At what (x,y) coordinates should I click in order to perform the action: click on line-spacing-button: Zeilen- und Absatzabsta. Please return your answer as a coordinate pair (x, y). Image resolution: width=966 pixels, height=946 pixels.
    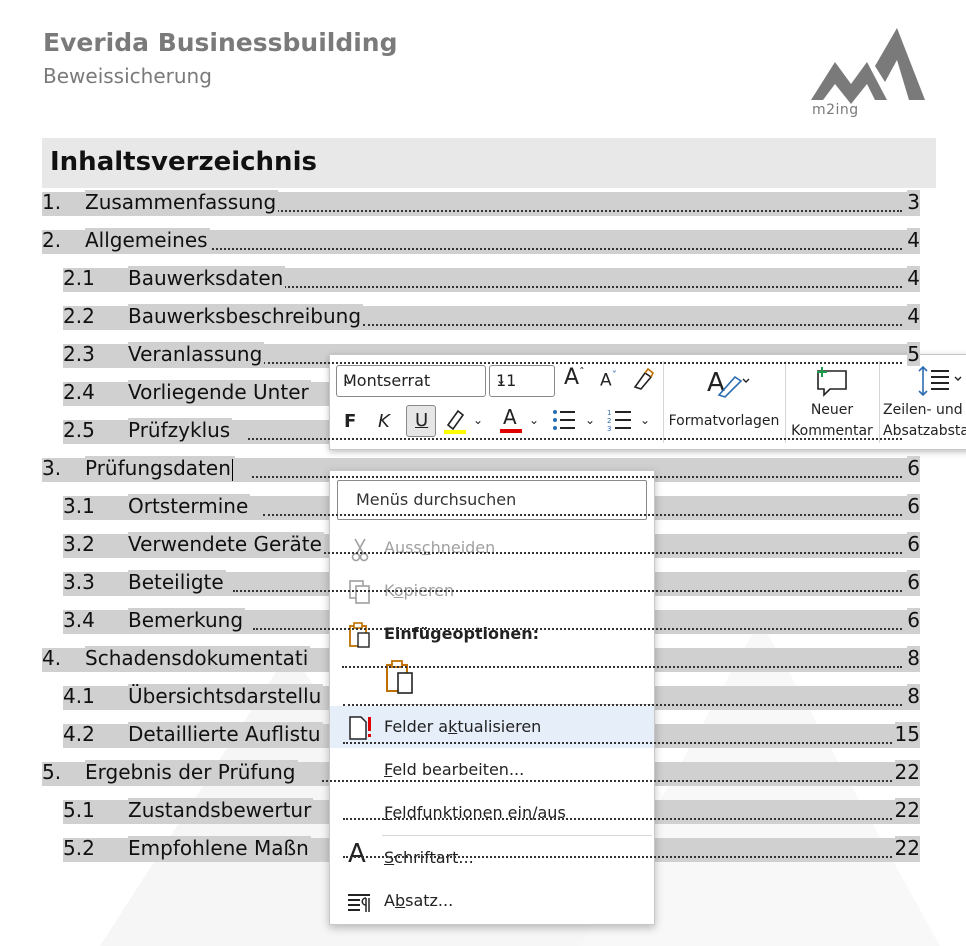
    Looking at the image, I should click on (924, 421).